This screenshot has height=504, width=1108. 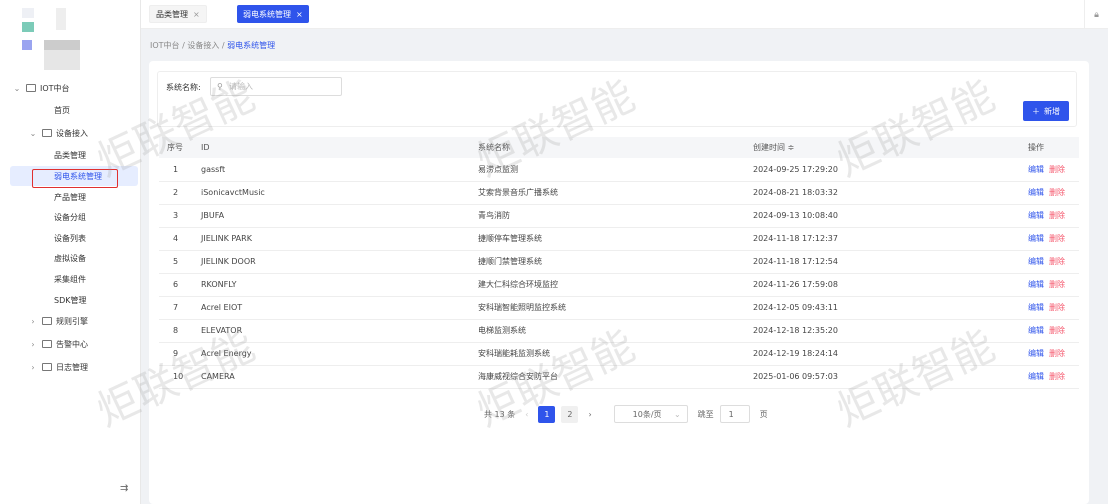 I want to click on sidebar-item-collector: 采集组件, so click(x=70, y=279).